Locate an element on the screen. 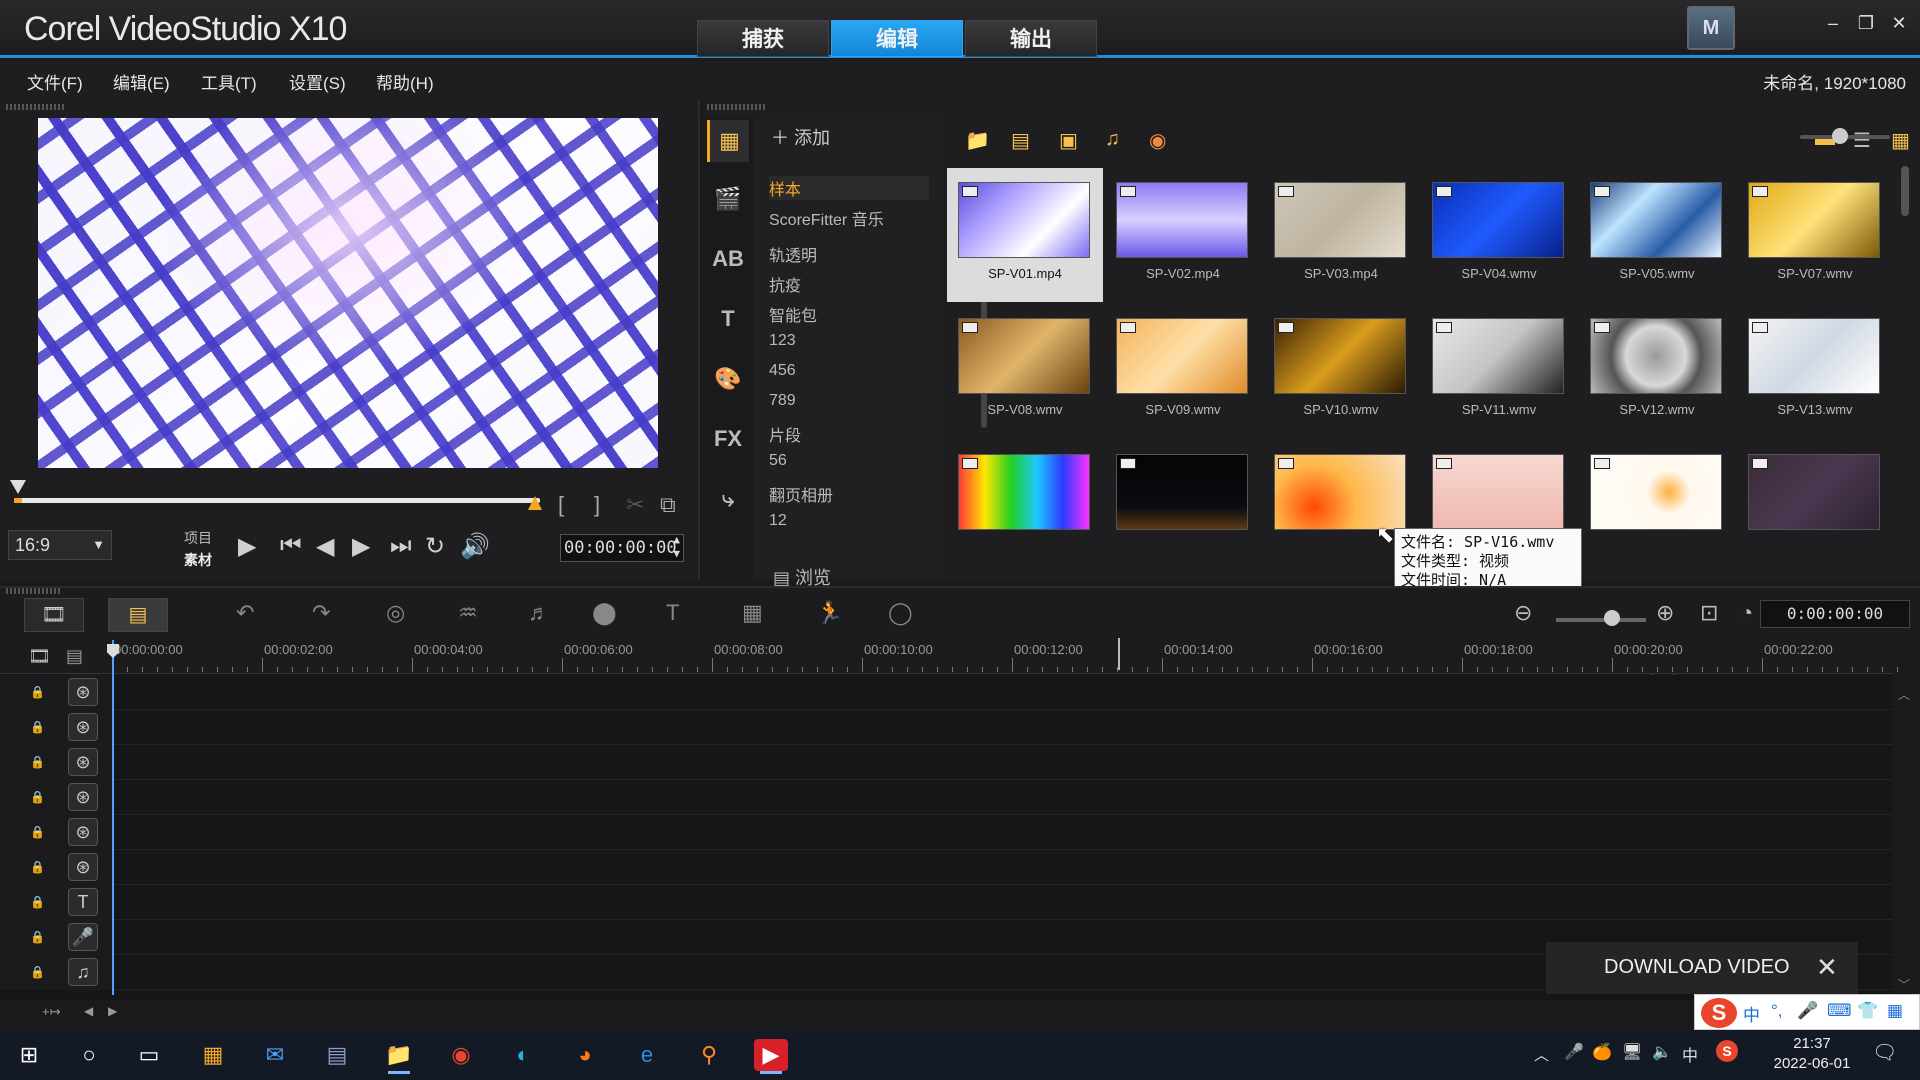 The width and height of the screenshot is (1920, 1080). minimize-button: – is located at coordinates (1833, 23).